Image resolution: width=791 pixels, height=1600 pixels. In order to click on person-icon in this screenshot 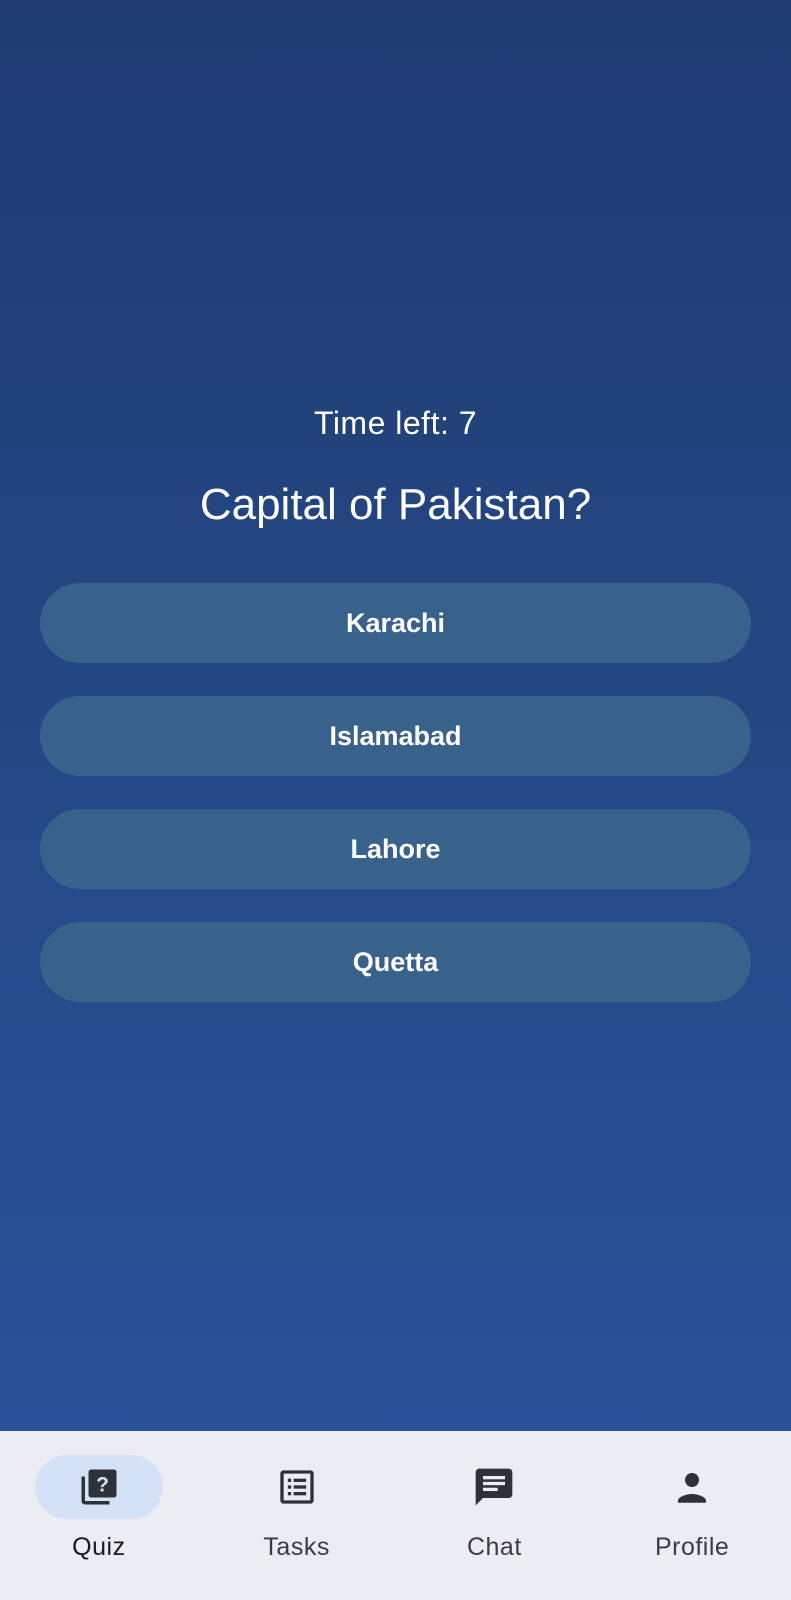, I will do `click(692, 1487)`.